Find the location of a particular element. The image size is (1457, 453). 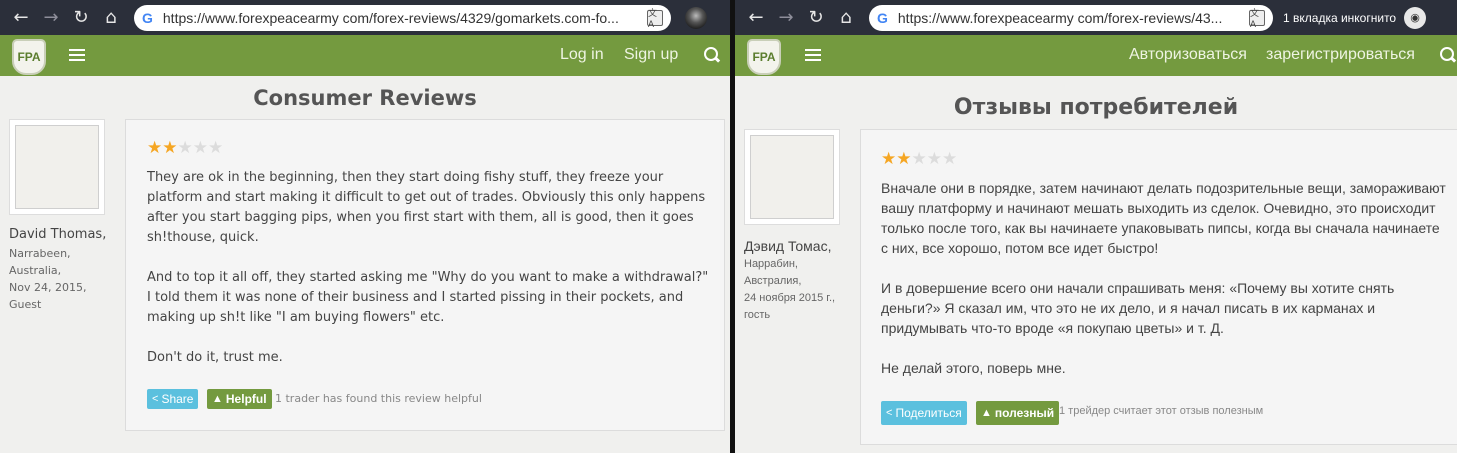

incognito-label: 1 вкладка инкогнито is located at coordinates (1340, 17).